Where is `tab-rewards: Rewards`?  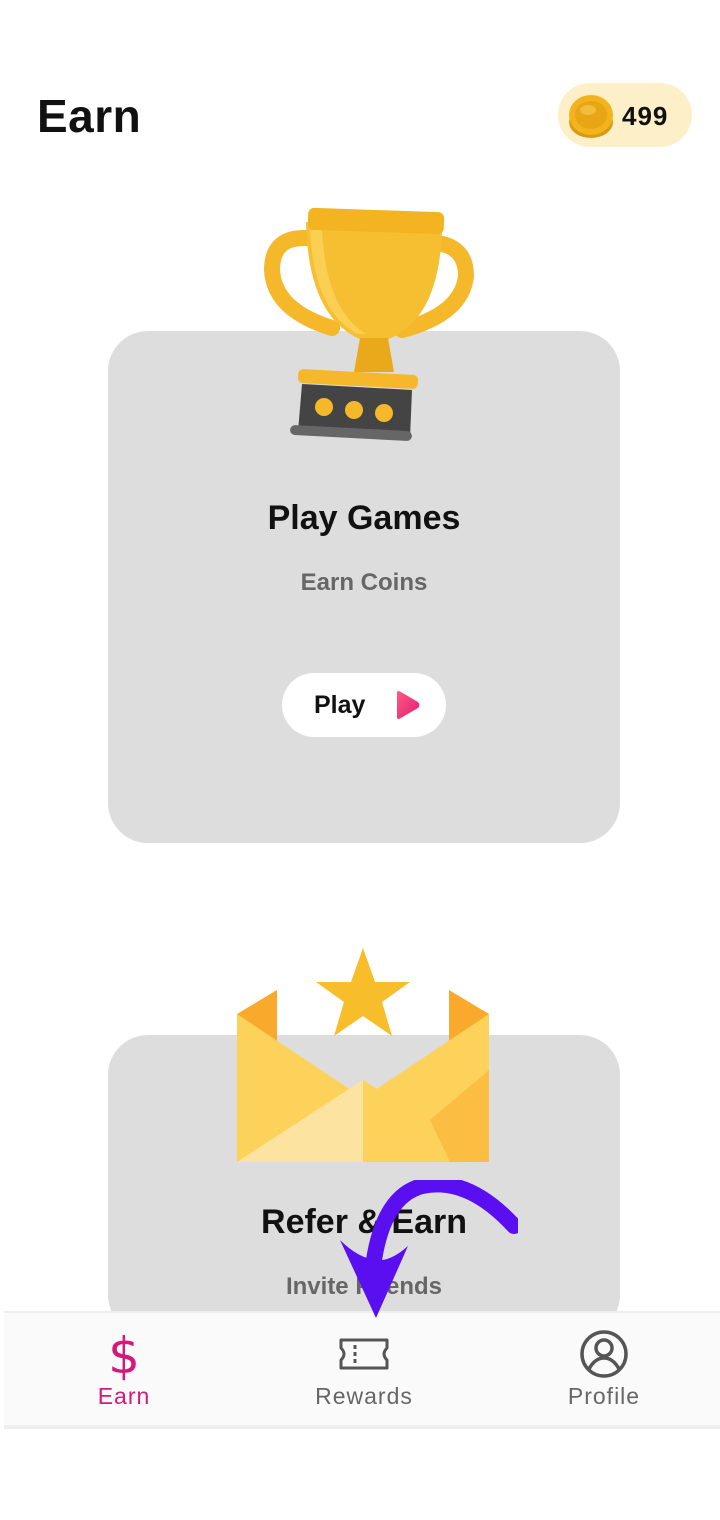
tab-rewards: Rewards is located at coordinates (364, 1369).